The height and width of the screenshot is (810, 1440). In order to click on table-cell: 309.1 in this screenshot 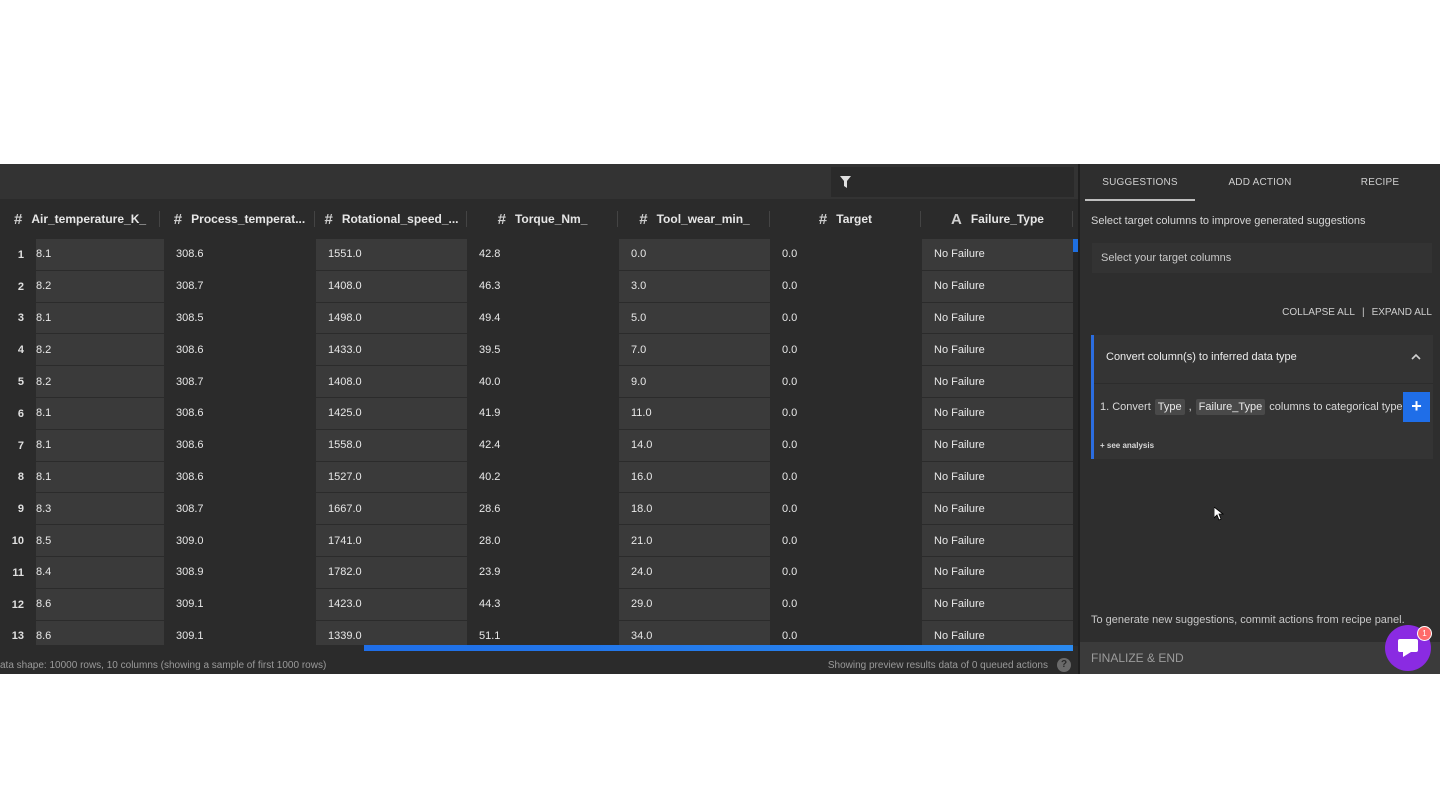, I will do `click(239, 604)`.